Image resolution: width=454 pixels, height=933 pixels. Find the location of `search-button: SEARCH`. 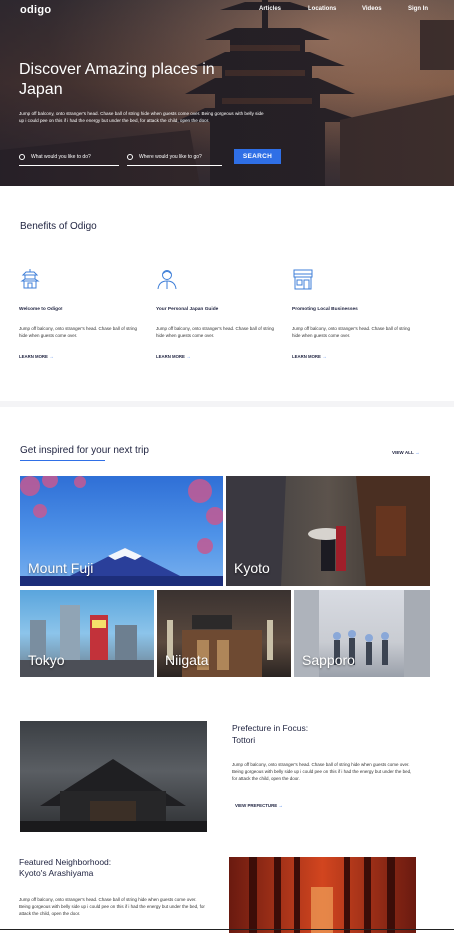

search-button: SEARCH is located at coordinates (257, 156).